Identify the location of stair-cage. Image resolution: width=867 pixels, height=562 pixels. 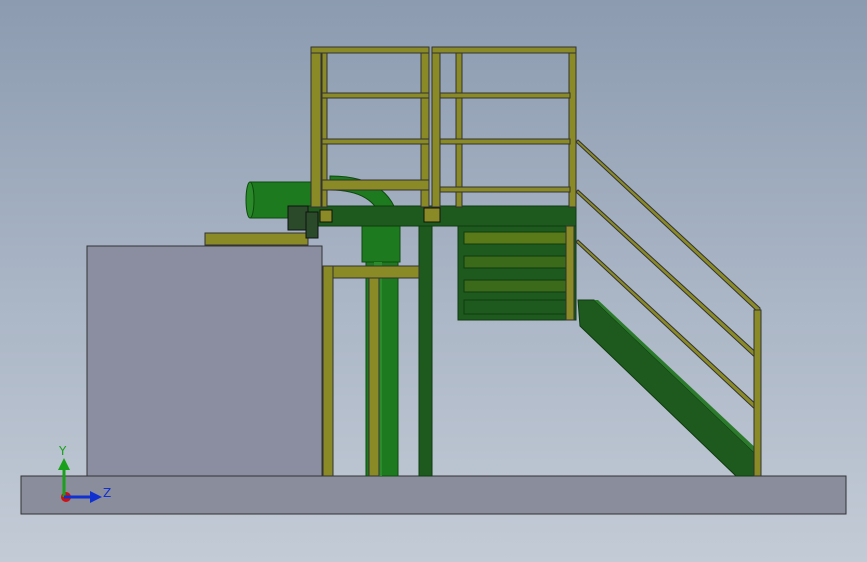
(517, 273).